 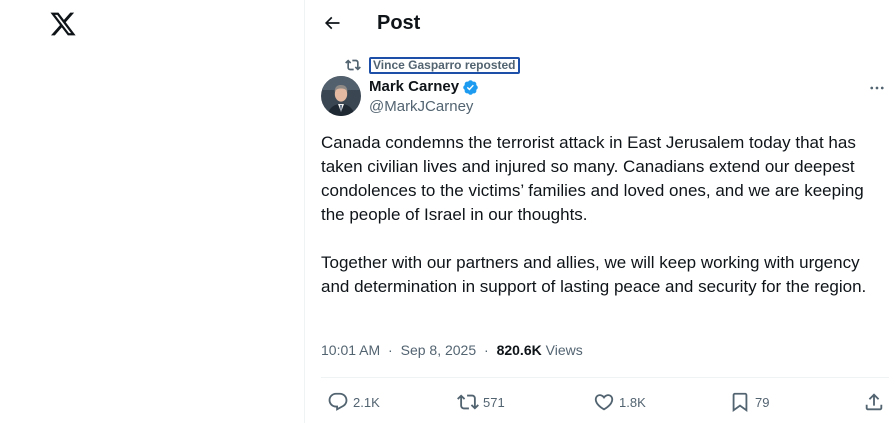 I want to click on avatar, so click(x=341, y=96).